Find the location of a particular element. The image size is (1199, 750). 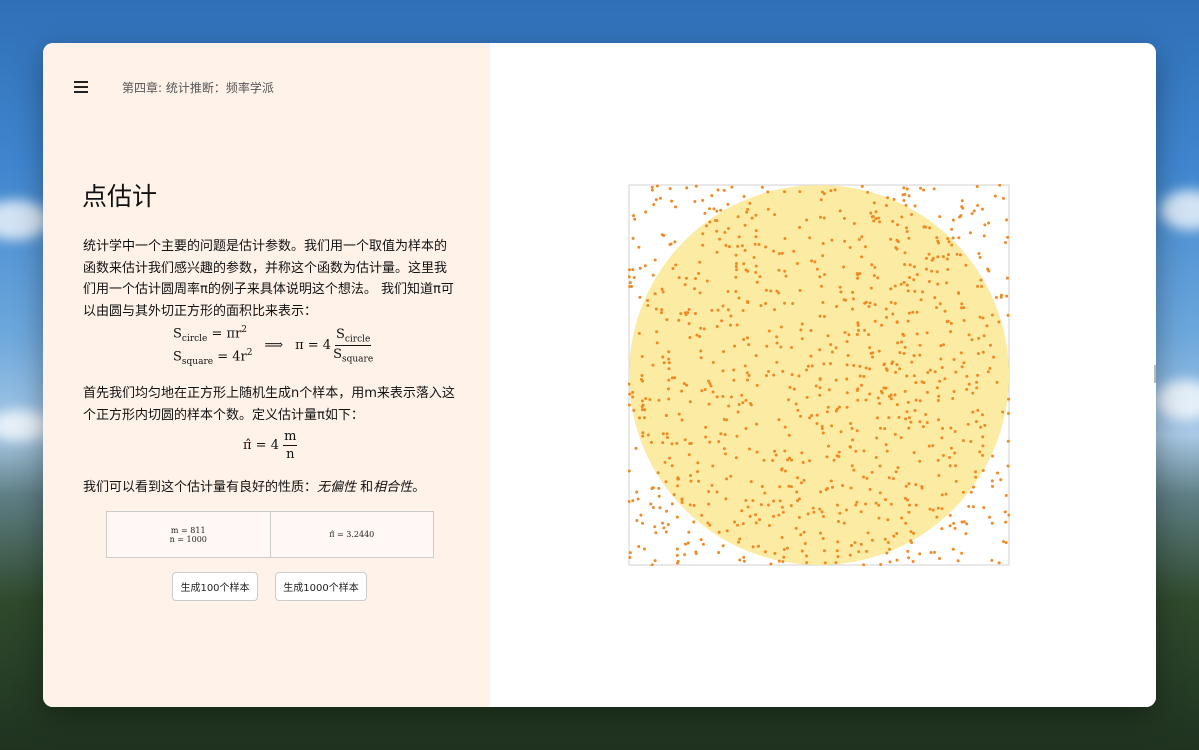

generate-1000-samples-button: 生成1000个样本 is located at coordinates (321, 586).